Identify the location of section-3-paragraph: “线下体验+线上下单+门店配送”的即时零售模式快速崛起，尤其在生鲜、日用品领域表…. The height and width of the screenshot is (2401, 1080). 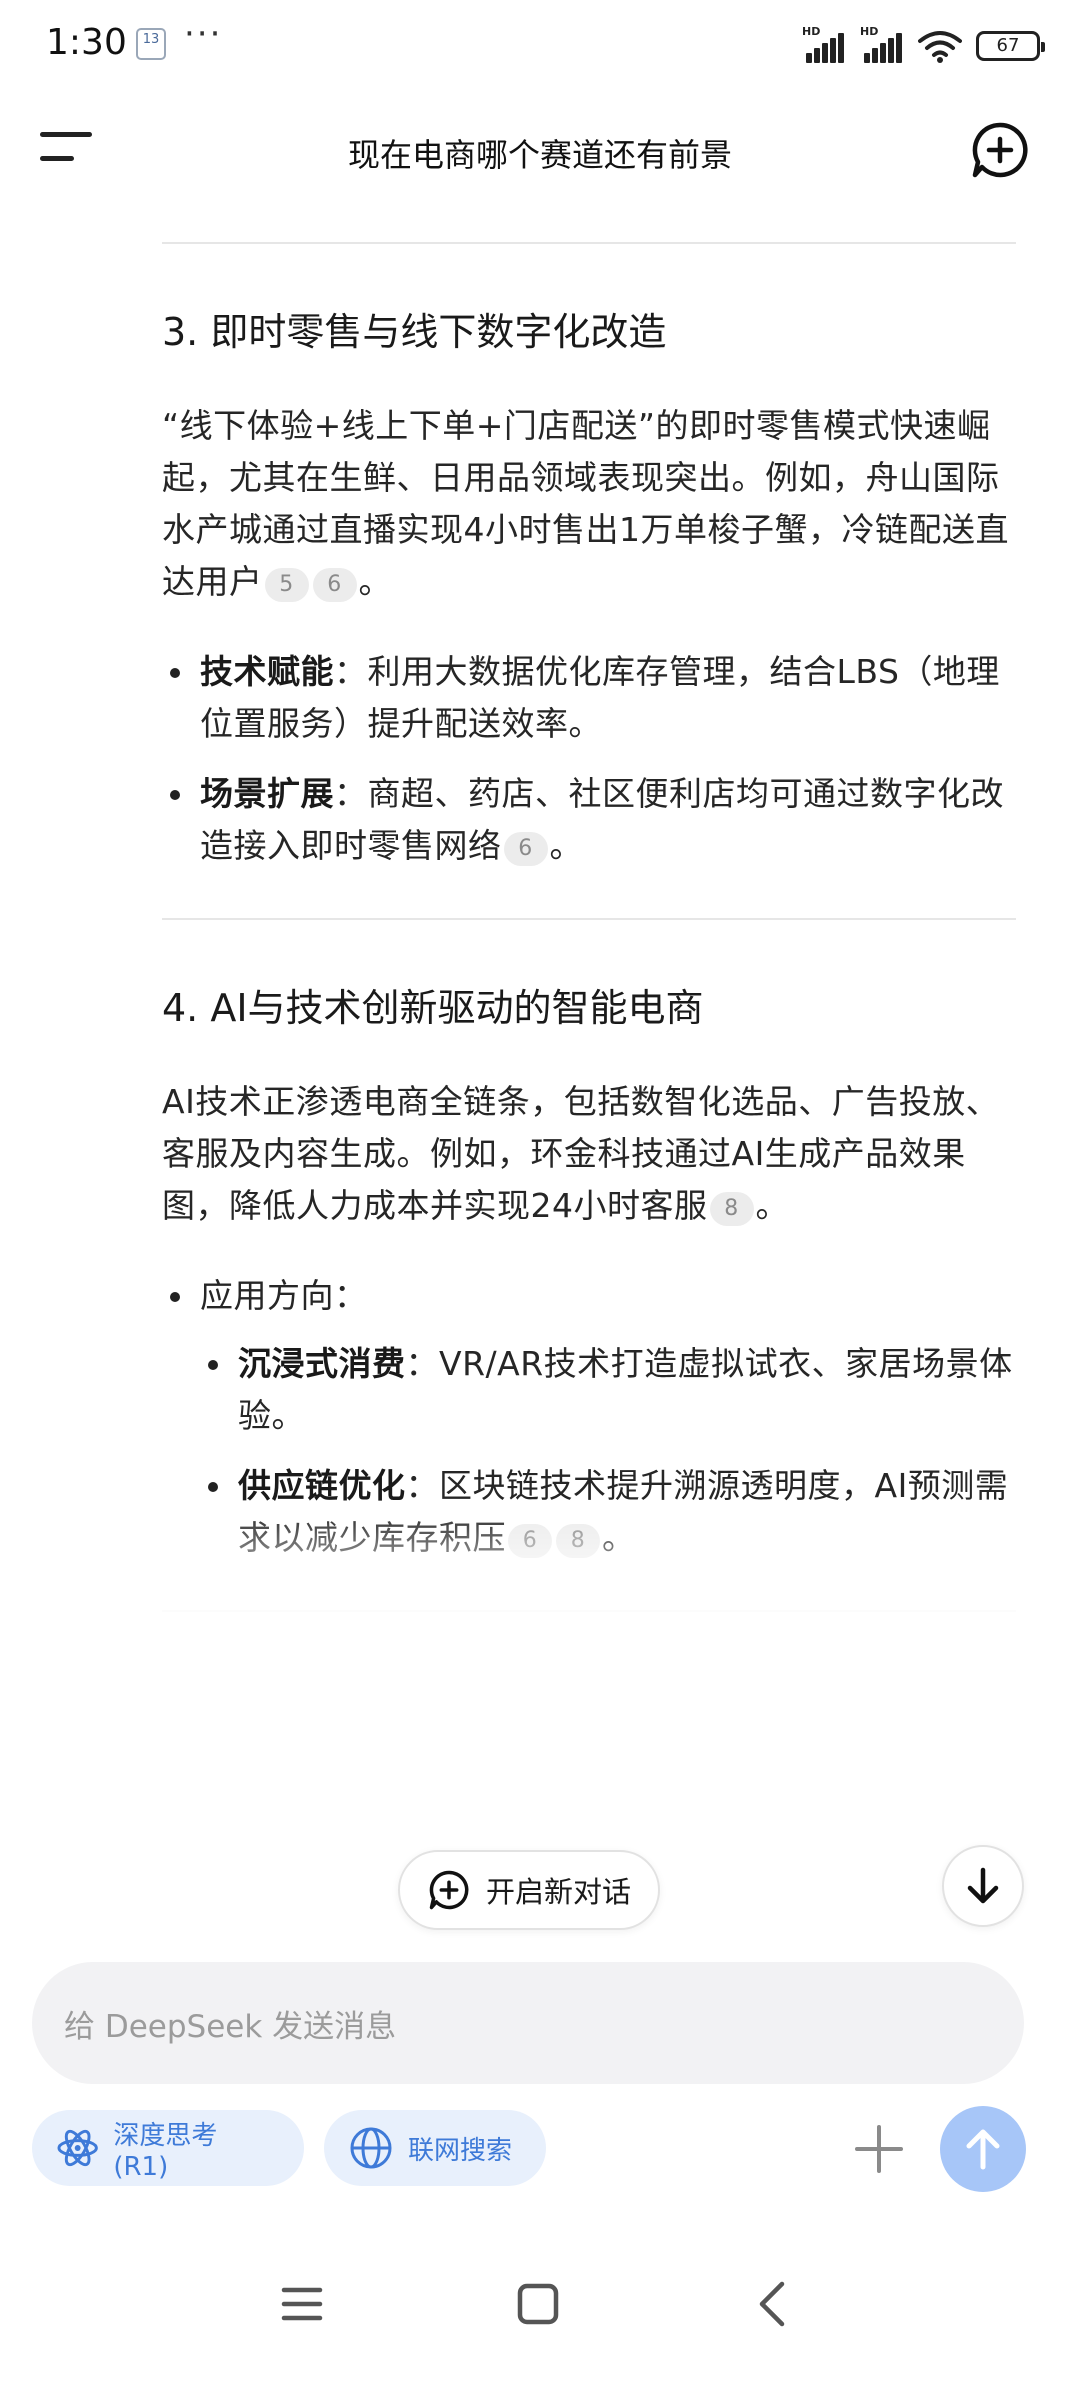
(585, 504).